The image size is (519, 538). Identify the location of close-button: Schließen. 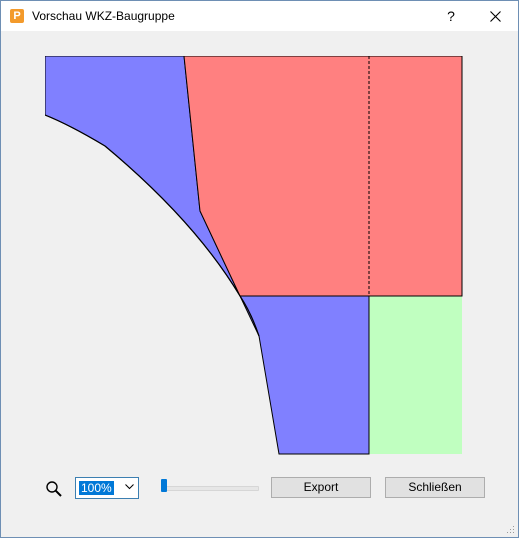
(435, 487).